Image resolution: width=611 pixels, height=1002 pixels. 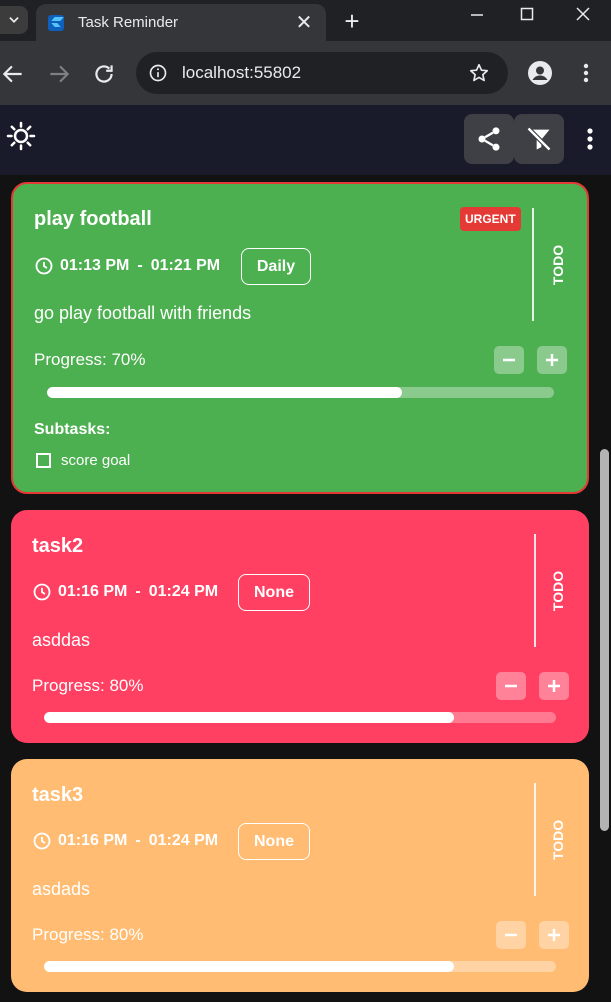 I want to click on arrow-left-icon, so click(x=12, y=74).